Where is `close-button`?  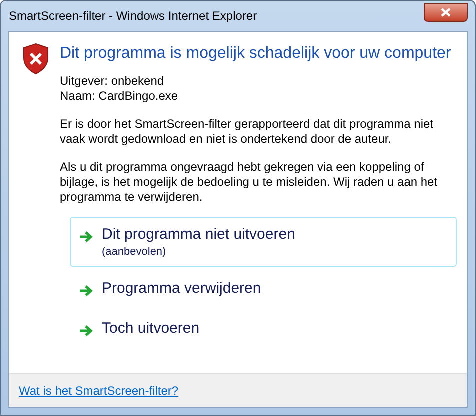 close-button is located at coordinates (446, 12).